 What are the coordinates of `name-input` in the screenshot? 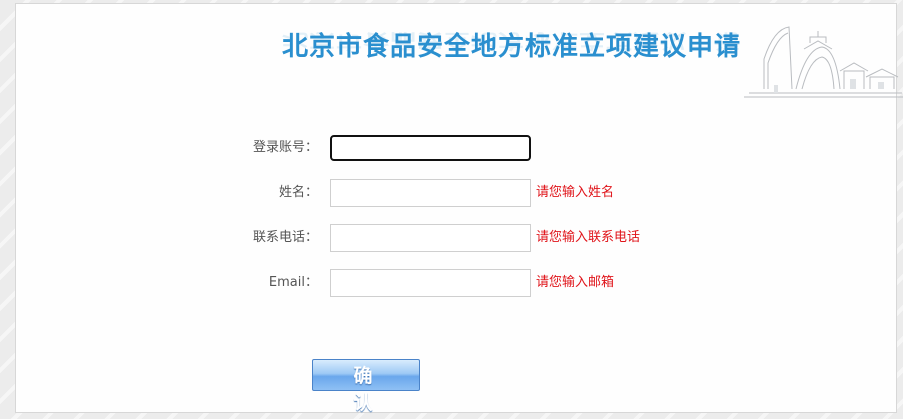 It's located at (430, 193).